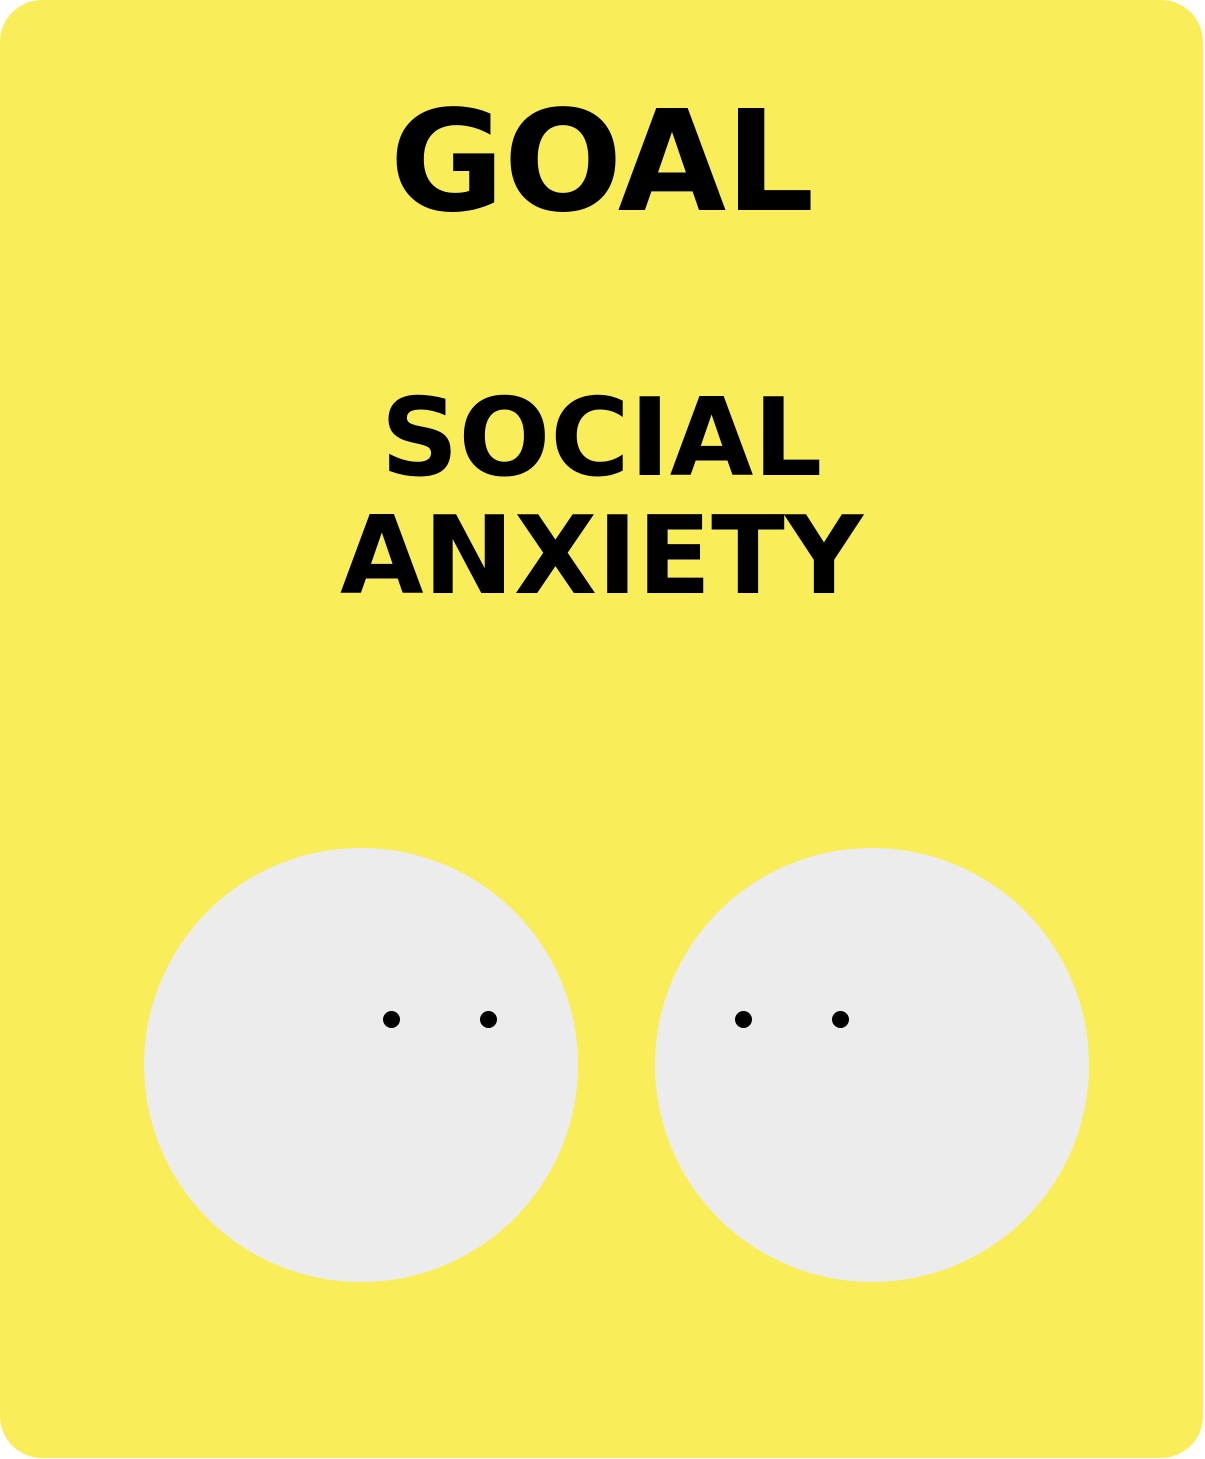 This screenshot has width=1205, height=1459. I want to click on subtitle-line-1: SOCIAL, so click(601, 438).